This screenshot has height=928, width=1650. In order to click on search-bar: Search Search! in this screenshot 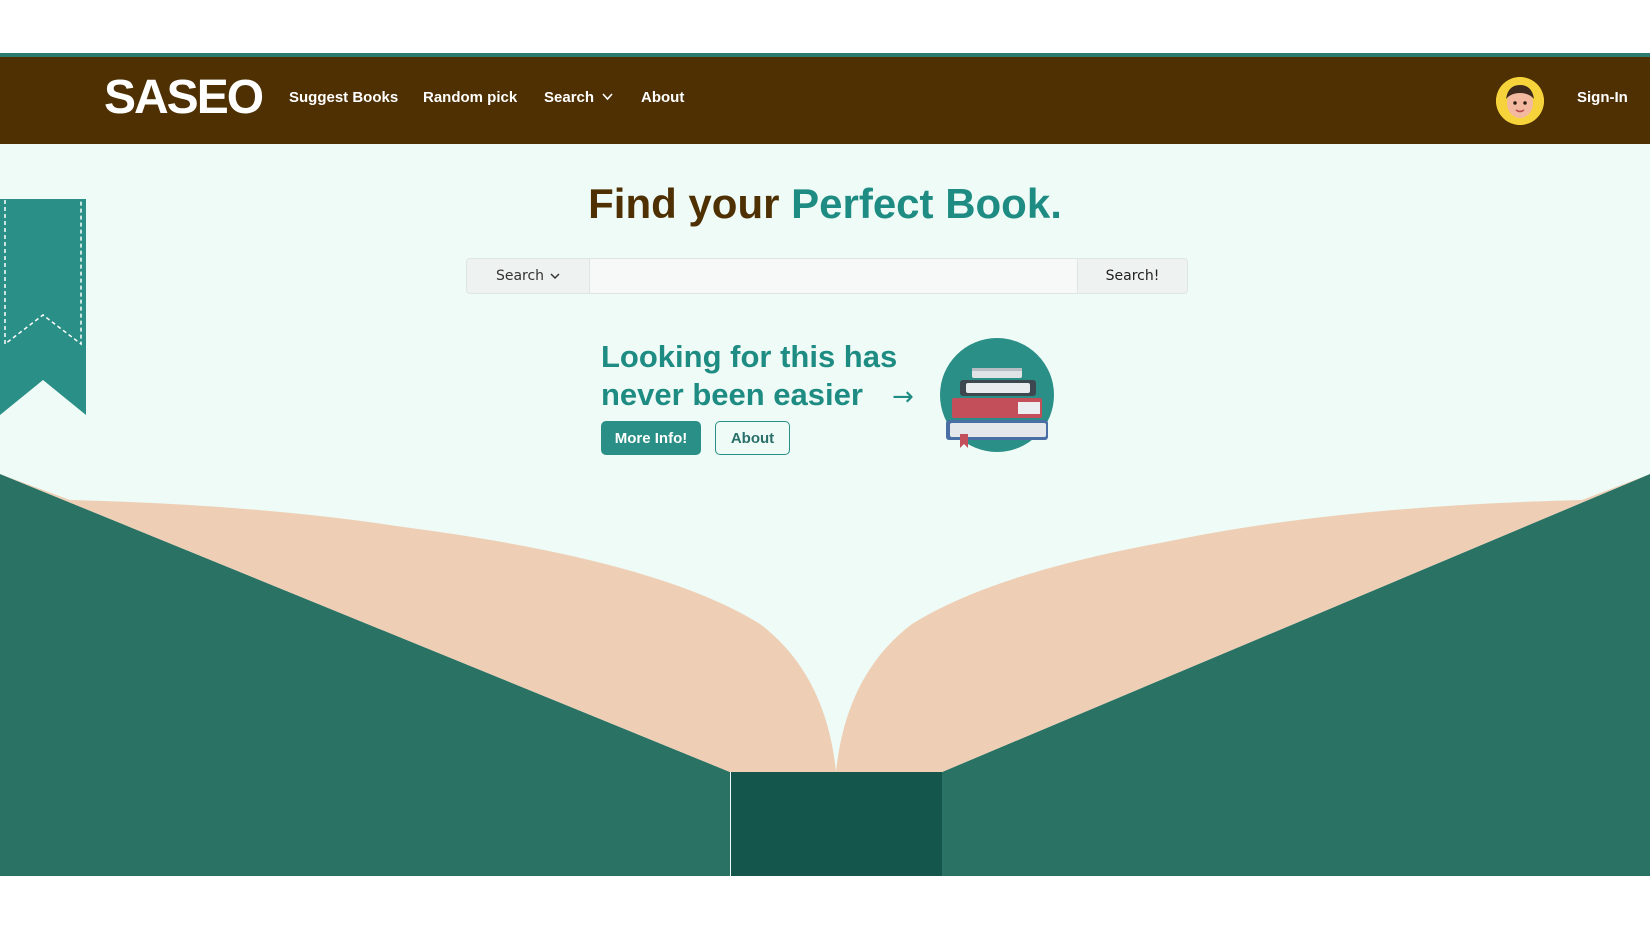, I will do `click(827, 276)`.